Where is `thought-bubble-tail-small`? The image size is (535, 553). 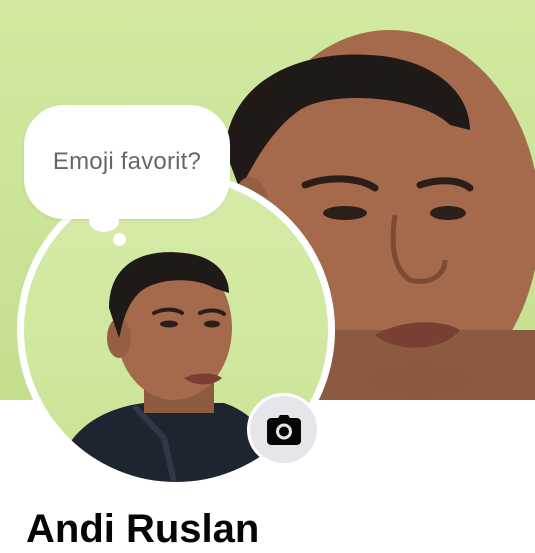
thought-bubble-tail-small is located at coordinates (119, 239).